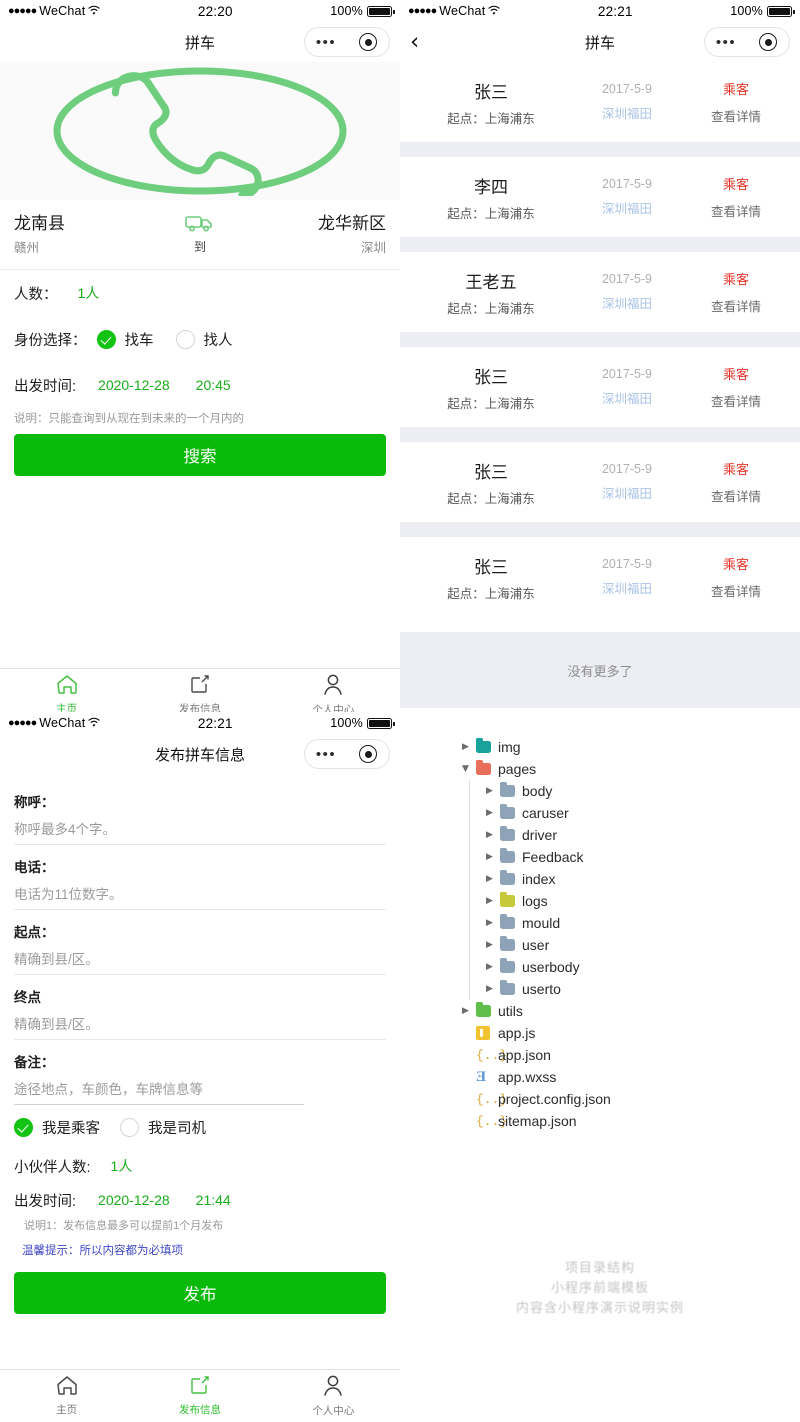 This screenshot has height=1422, width=800. I want to click on field-origin-input: 精确到县/区。, so click(200, 961).